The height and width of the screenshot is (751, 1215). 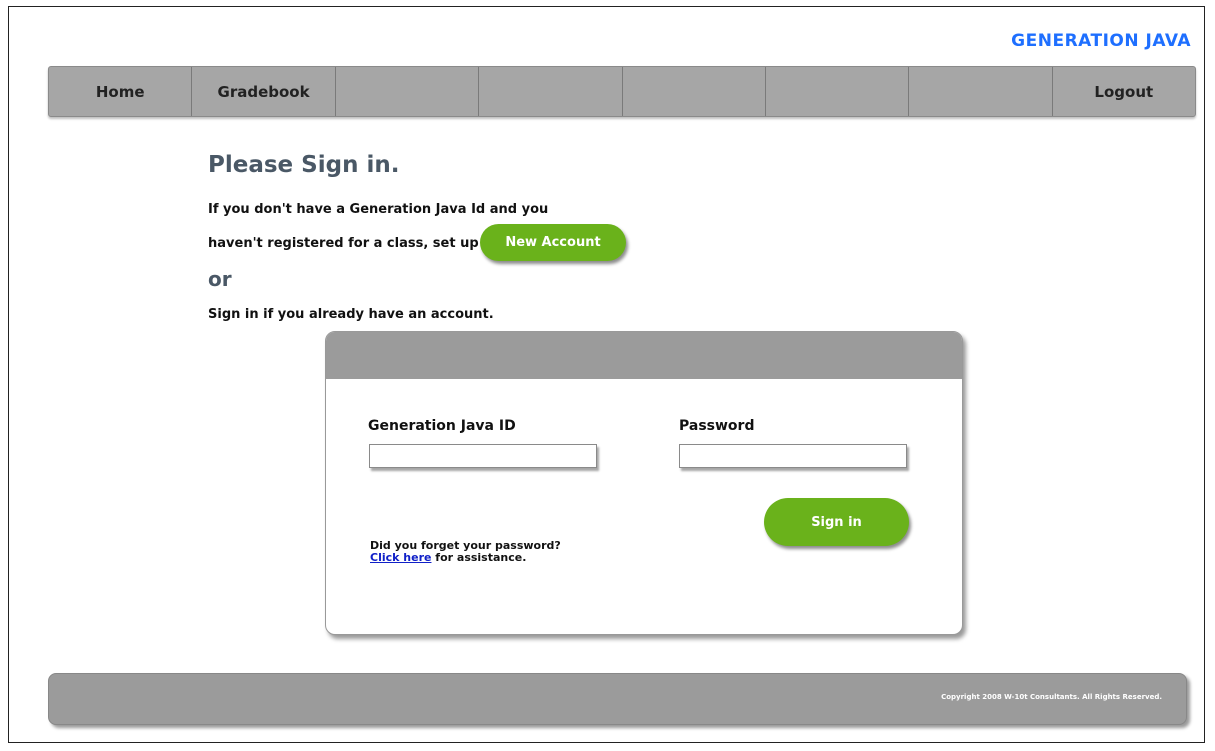 What do you see at coordinates (836, 522) in the screenshot?
I see `sign-in-button: Sign in` at bounding box center [836, 522].